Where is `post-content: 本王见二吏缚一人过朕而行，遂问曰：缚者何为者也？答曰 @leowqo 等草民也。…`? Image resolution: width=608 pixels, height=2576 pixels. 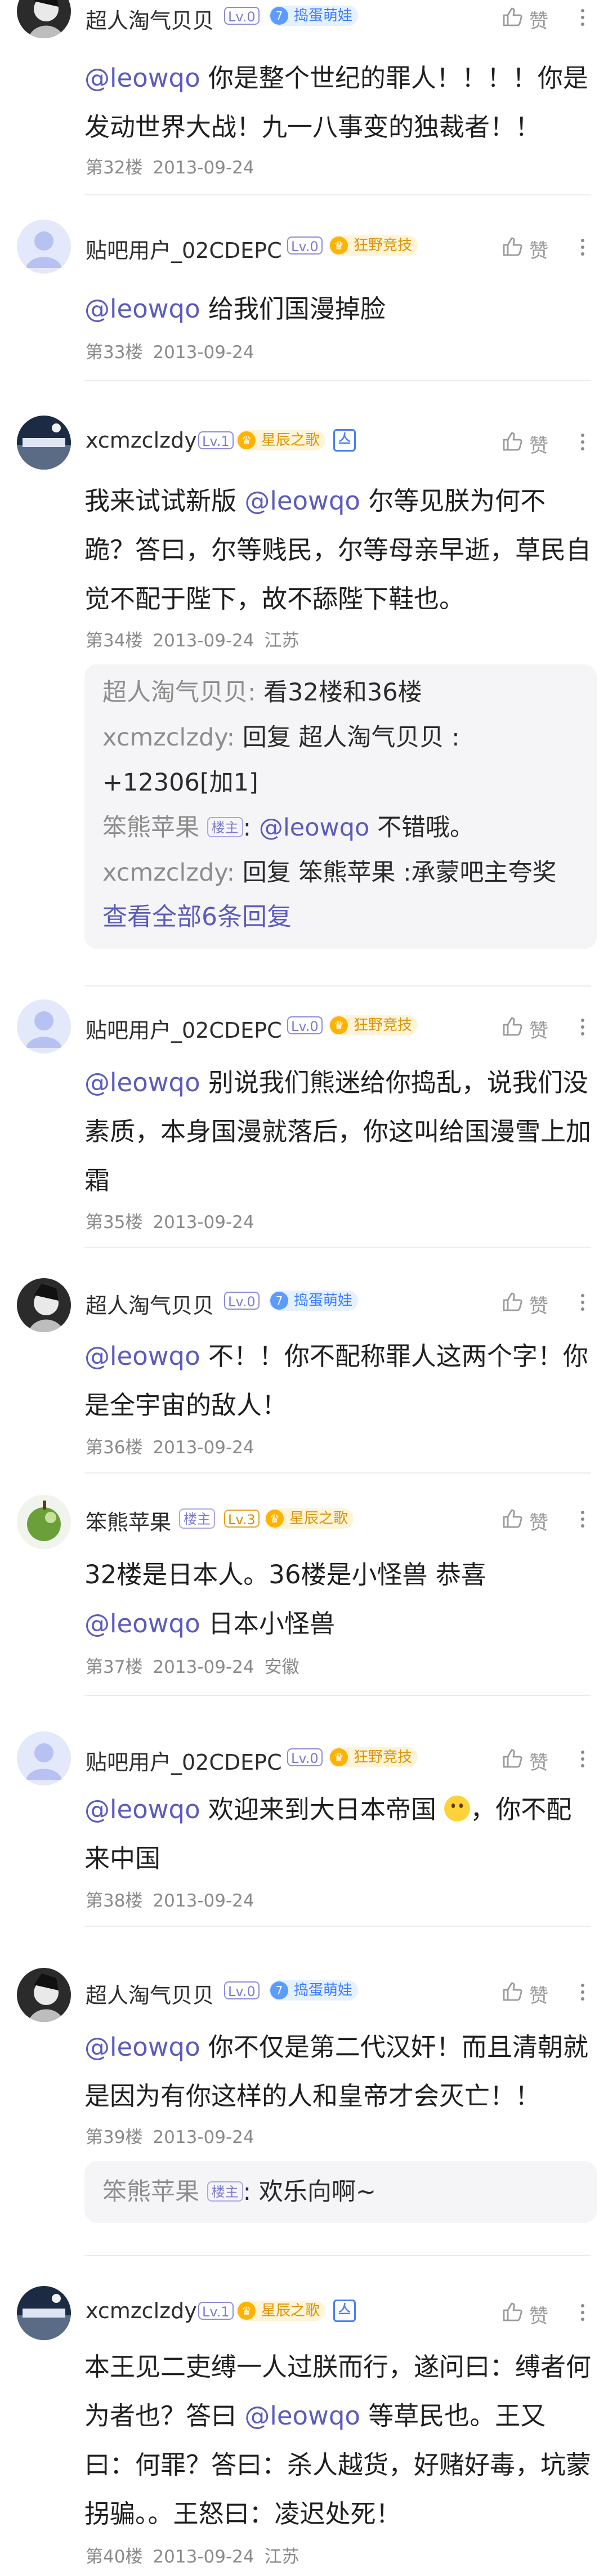 post-content: 本王见二吏缚一人过朕而行，遂问曰：缚者何为者也？答曰 @leowqo 等草民也。… is located at coordinates (338, 2440).